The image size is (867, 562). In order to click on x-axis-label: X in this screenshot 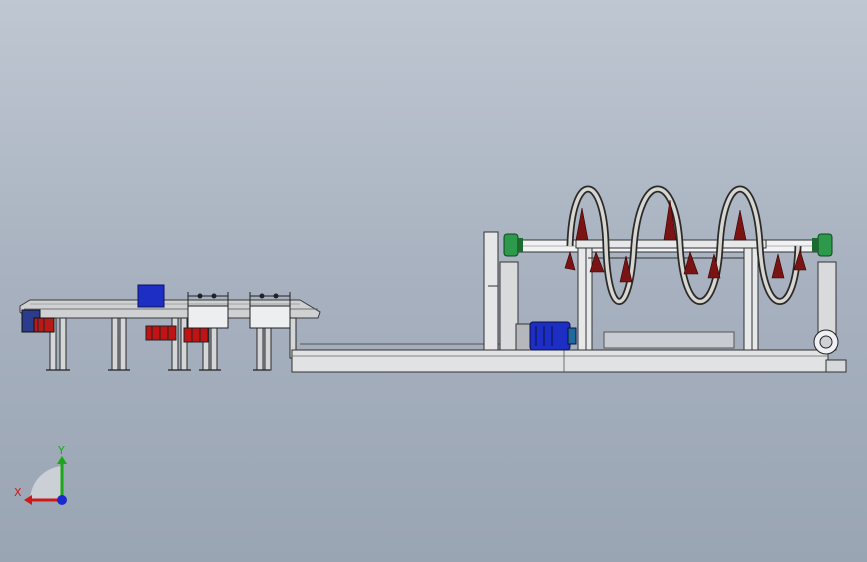, I will do `click(18, 492)`.